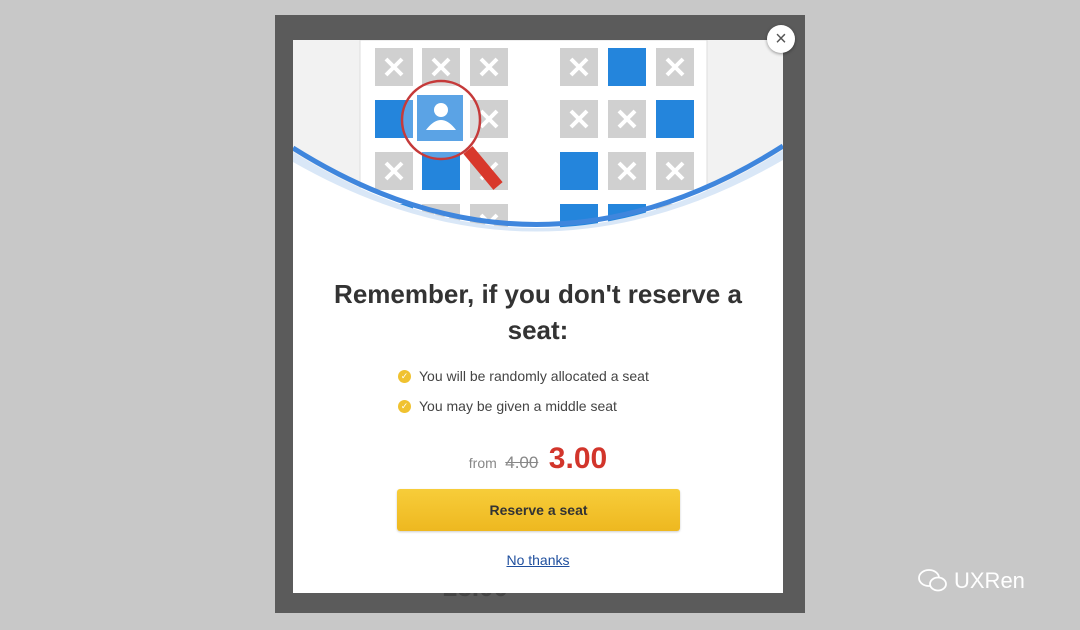 The height and width of the screenshot is (630, 1080). I want to click on bullet-item: ✓ You may be given a middle seat, so click(507, 406).